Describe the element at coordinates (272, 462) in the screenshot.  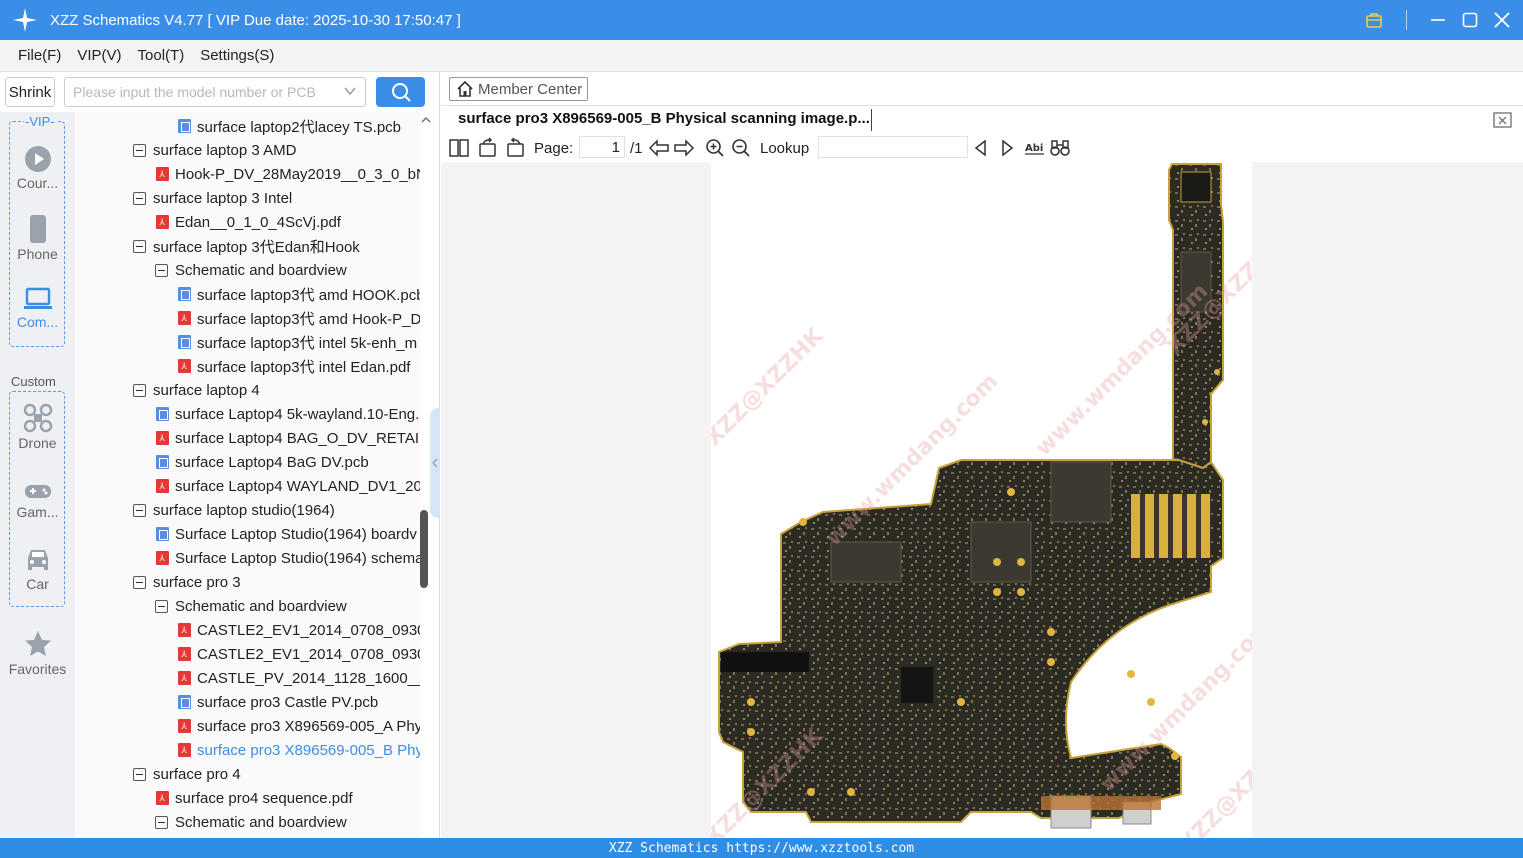
I see `tree-item-label: surface Laptop4 BaG DV.pcb` at that location.